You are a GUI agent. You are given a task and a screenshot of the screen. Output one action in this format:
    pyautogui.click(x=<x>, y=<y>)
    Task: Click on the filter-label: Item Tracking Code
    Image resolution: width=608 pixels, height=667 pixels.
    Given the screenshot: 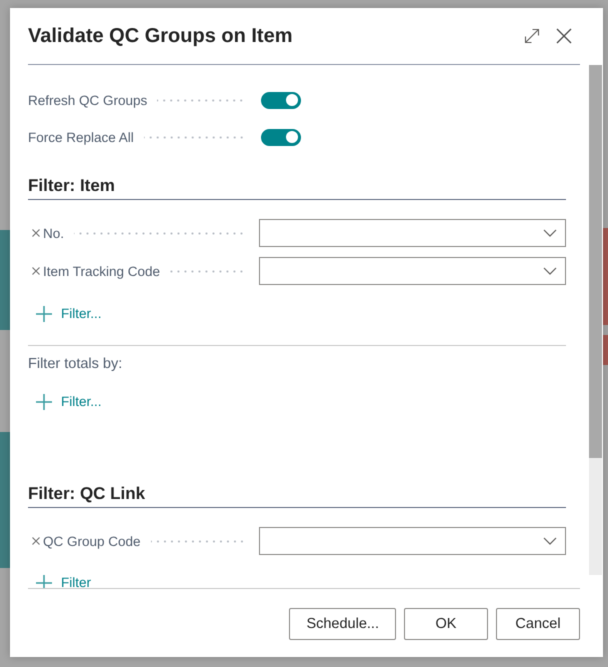 What is the action you would take?
    pyautogui.click(x=101, y=271)
    